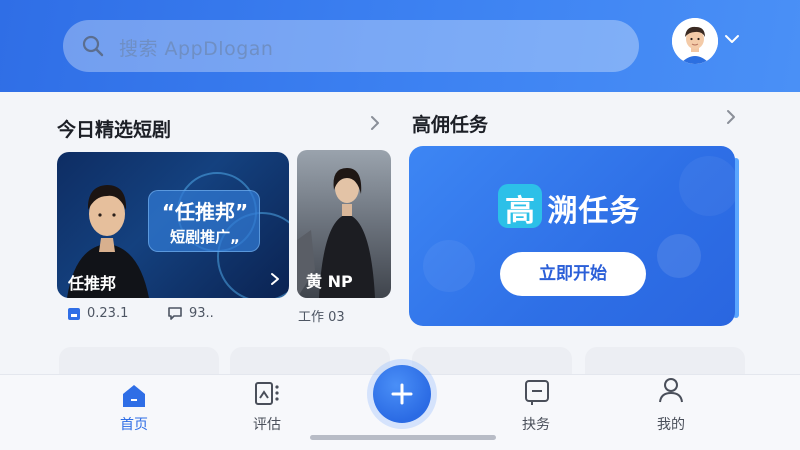  I want to click on search-icon, so click(93, 46).